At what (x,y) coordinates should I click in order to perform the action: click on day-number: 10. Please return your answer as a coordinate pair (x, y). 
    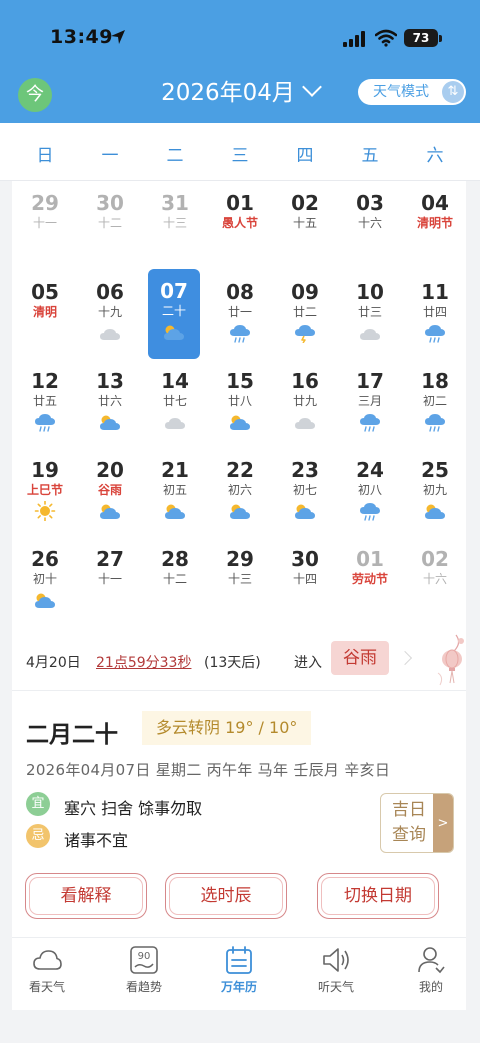
    Looking at the image, I should click on (370, 292).